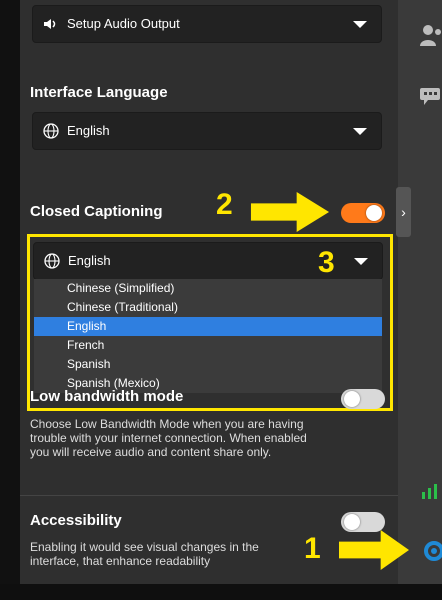 Image resolution: width=442 pixels, height=600 pixels. Describe the element at coordinates (88, 130) in the screenshot. I see `interface-language-value: English` at that location.